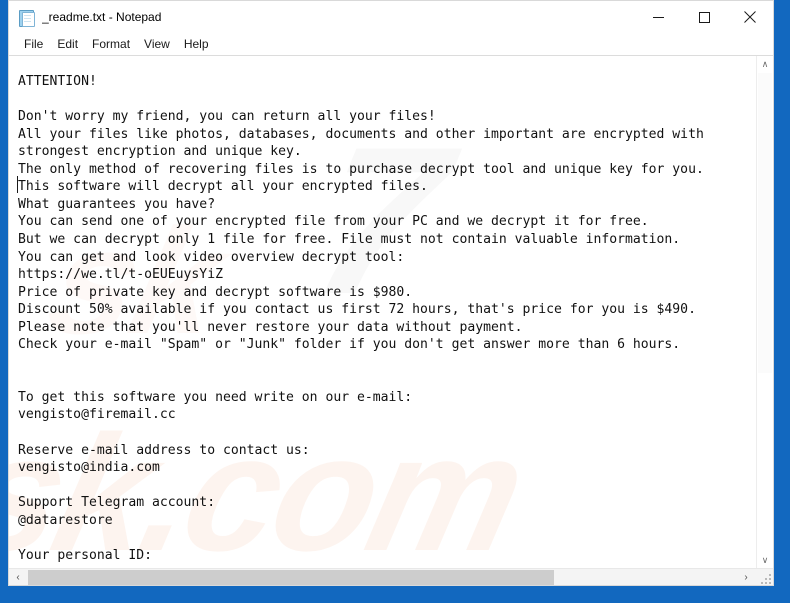  Describe the element at coordinates (765, 64) in the screenshot. I see `scroll-up-arrow-icon: ∧` at that location.